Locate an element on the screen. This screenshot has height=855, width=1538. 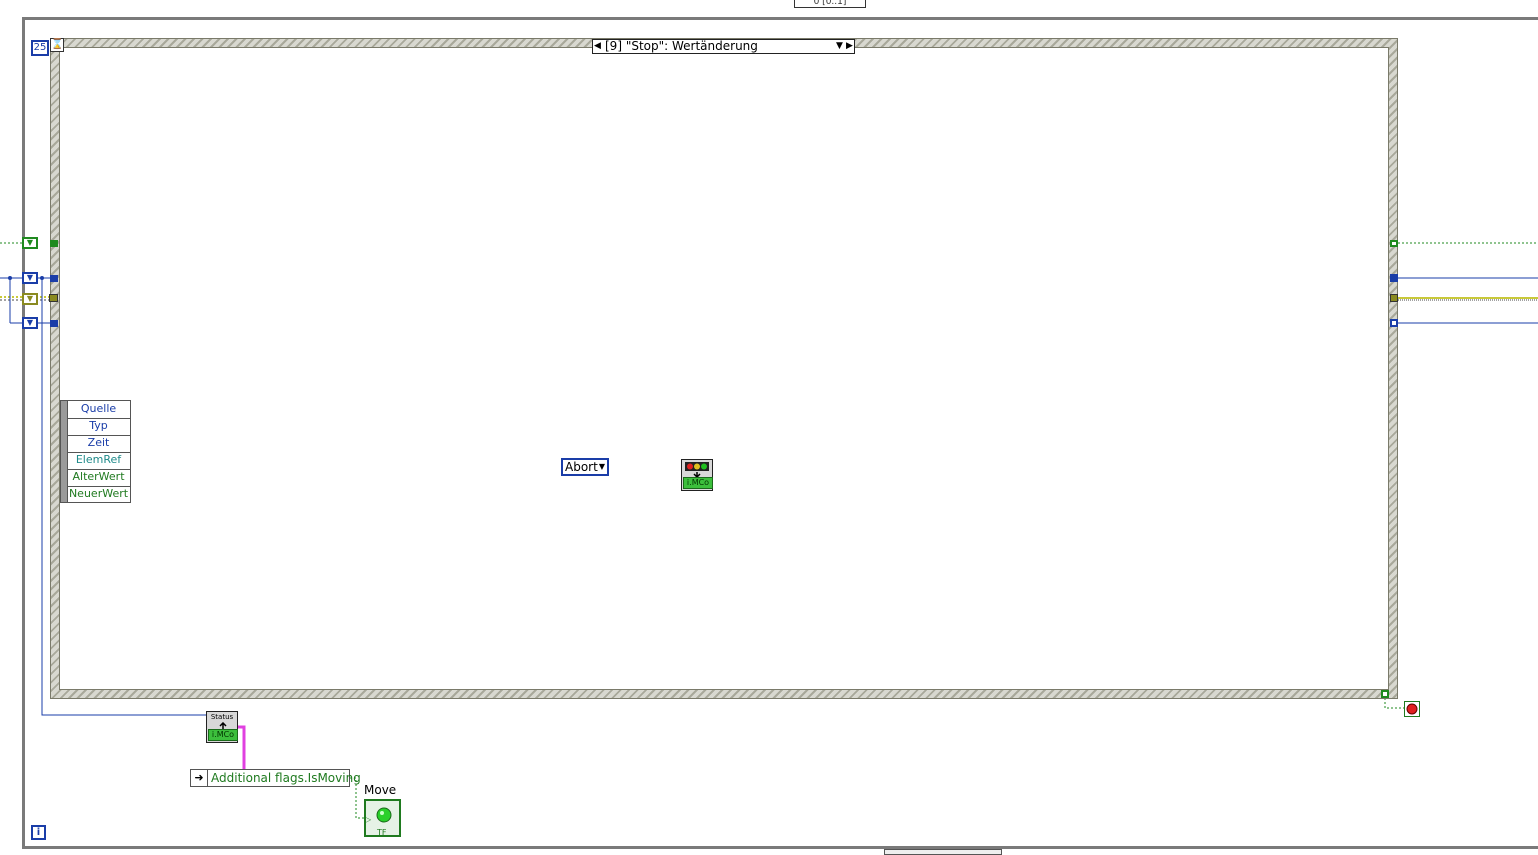
move-indicator: TF ▷ is located at coordinates (382, 818).